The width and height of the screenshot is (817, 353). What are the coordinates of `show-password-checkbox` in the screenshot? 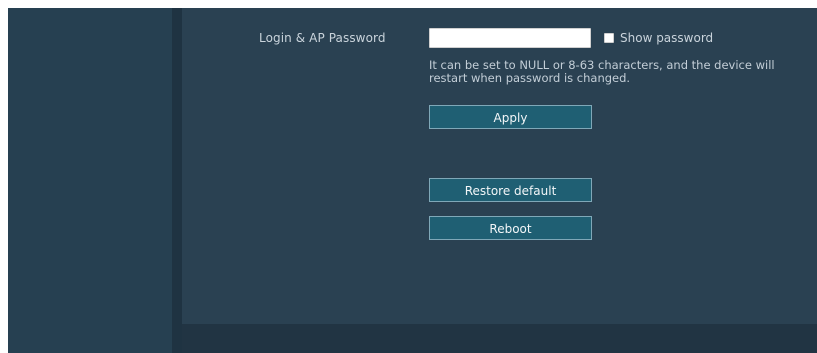 It's located at (609, 38).